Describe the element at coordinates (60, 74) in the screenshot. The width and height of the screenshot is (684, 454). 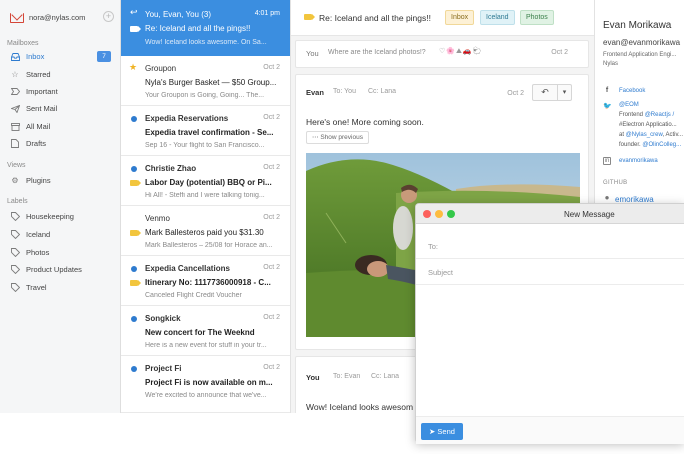
I see `sidebar-item-starred: ☆ Starred` at that location.